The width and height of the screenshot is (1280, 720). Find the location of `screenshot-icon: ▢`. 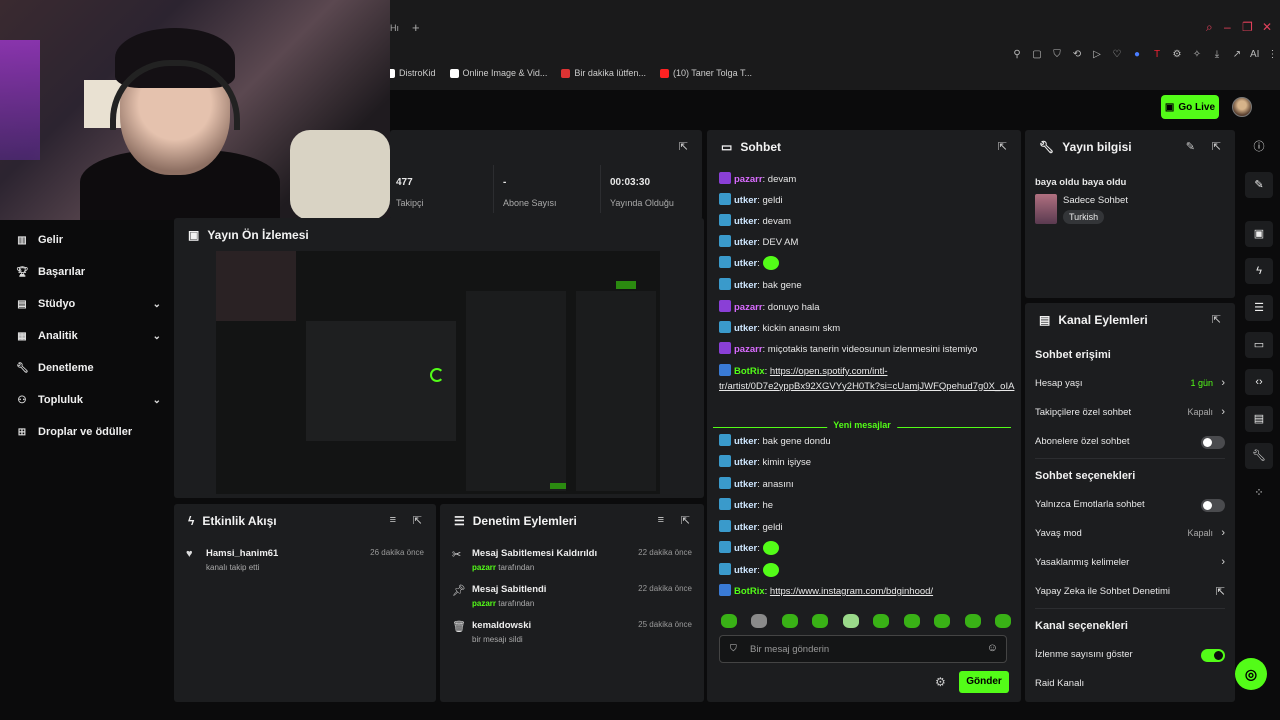

screenshot-icon: ▢ is located at coordinates (1037, 54).